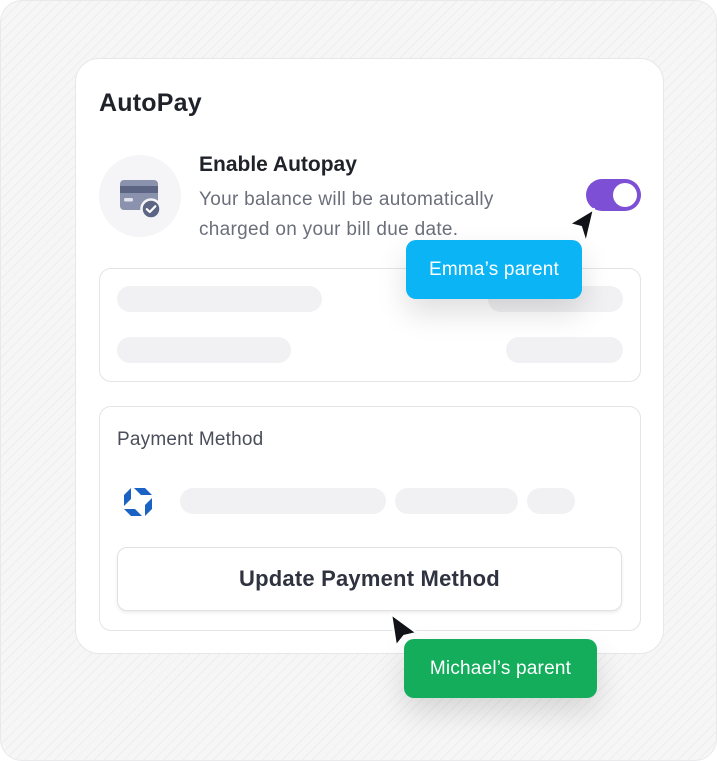  Describe the element at coordinates (500, 668) in the screenshot. I see `cursor-label-michael: Michael’s parent` at that location.